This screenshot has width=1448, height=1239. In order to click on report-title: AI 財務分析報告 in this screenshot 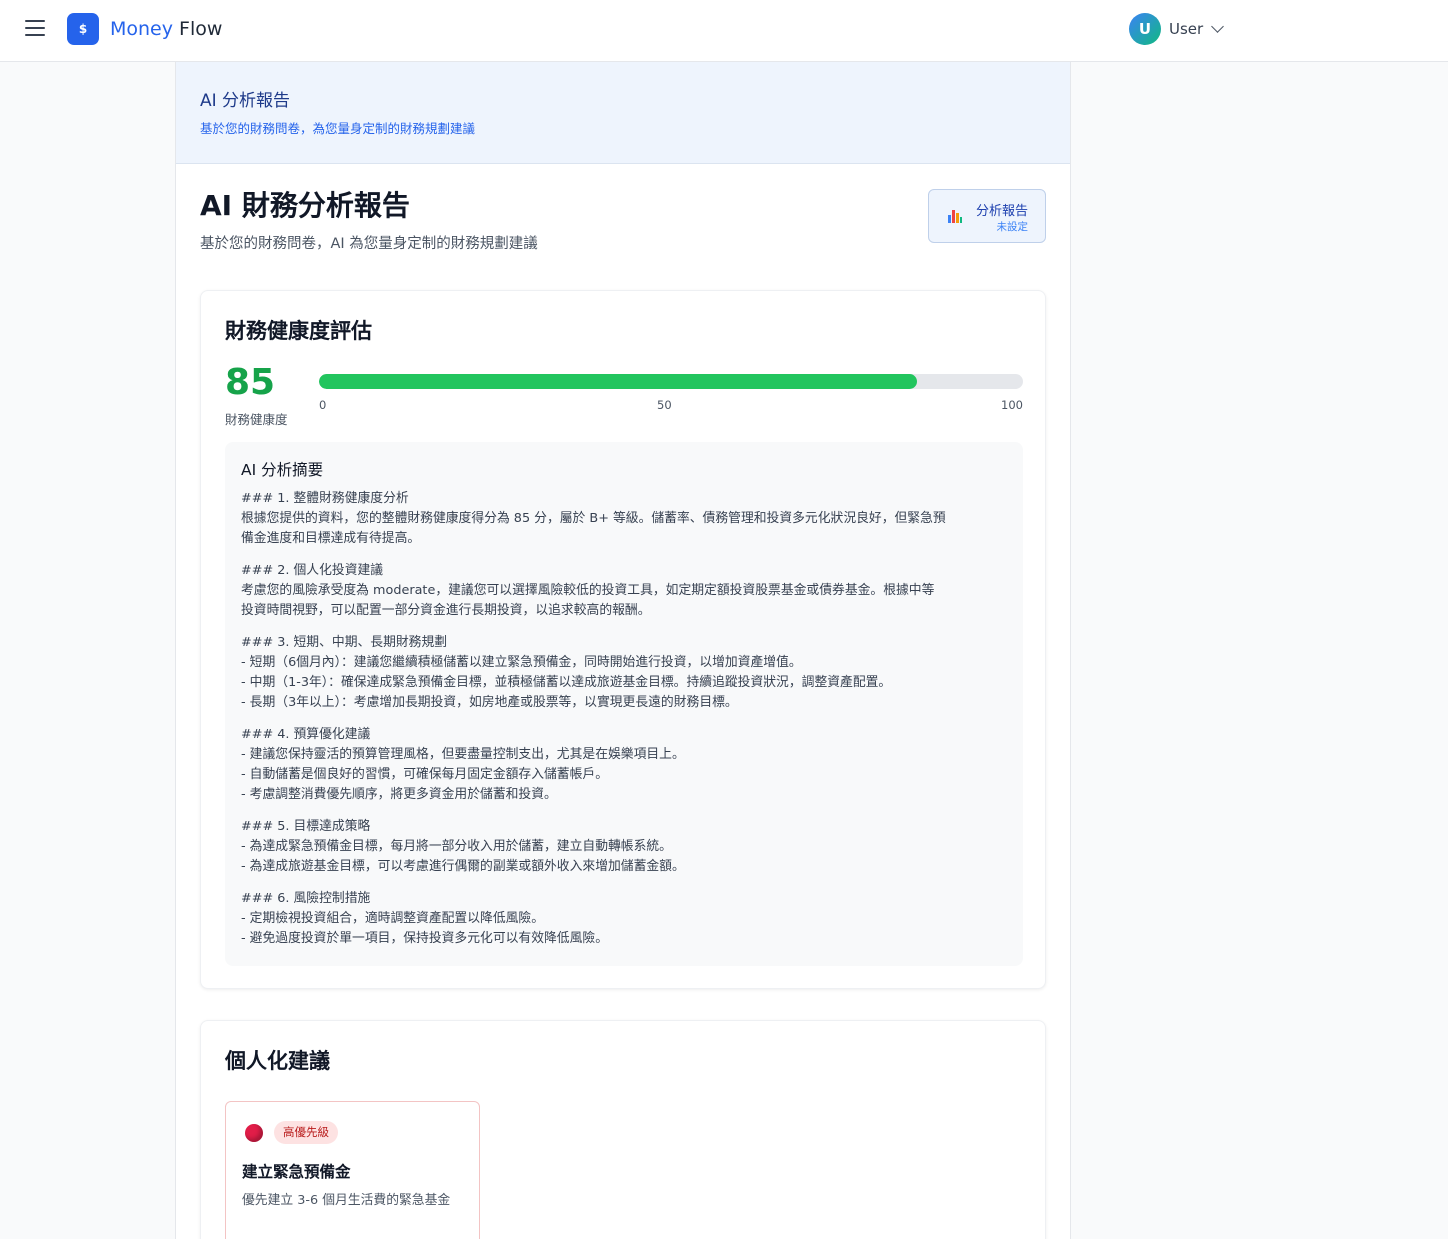, I will do `click(305, 205)`.